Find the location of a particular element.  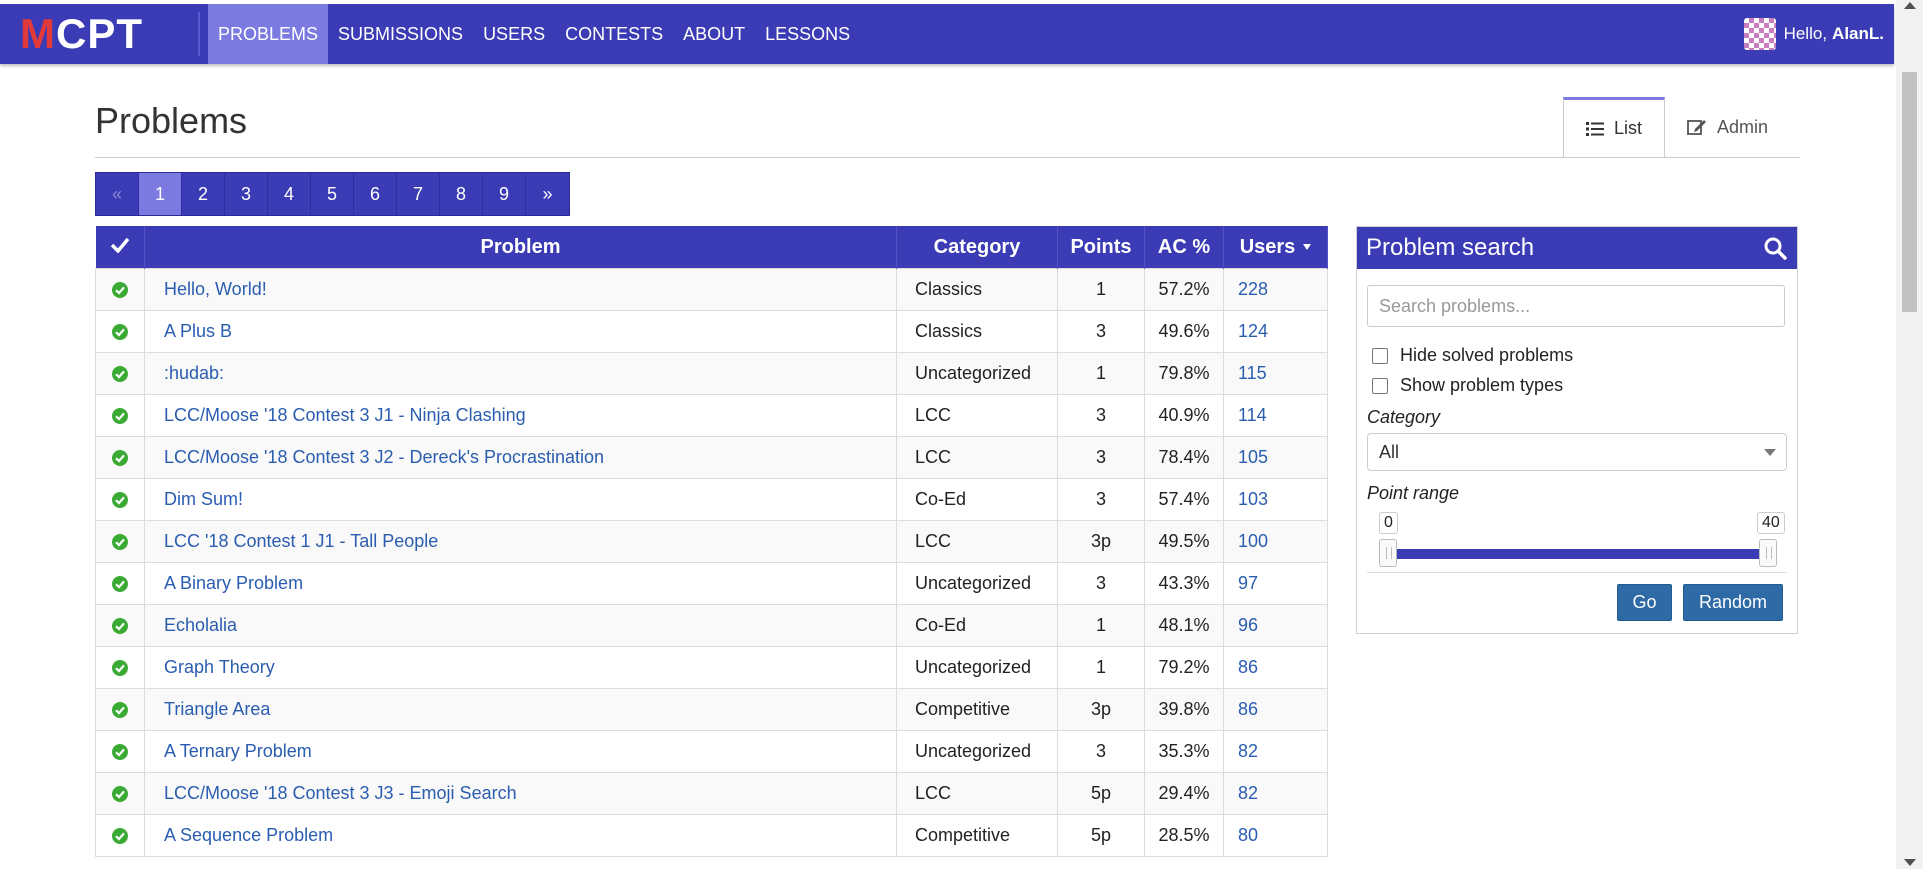

nav-item-contests: CONTESTS is located at coordinates (614, 34).